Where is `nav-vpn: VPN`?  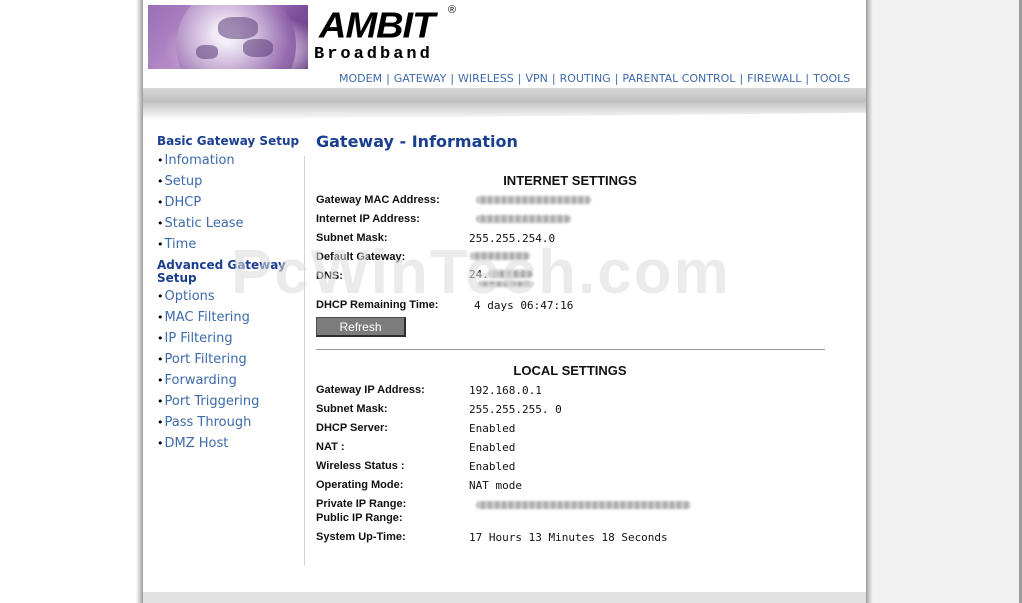 nav-vpn: VPN is located at coordinates (537, 78).